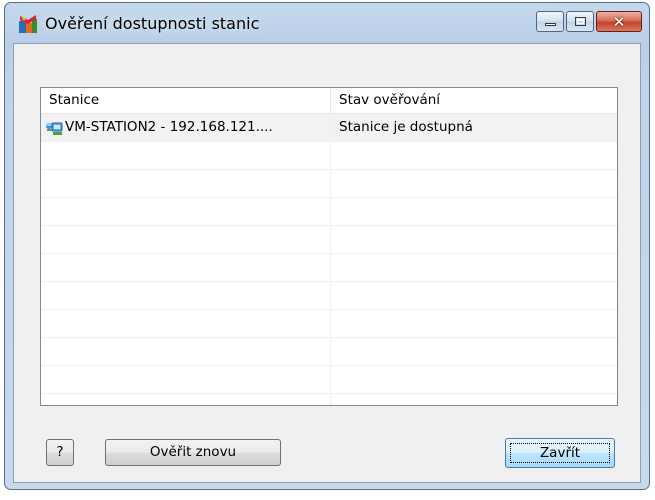 This screenshot has height=500, width=655. I want to click on recheck-button: Ověřit znovu, so click(193, 452).